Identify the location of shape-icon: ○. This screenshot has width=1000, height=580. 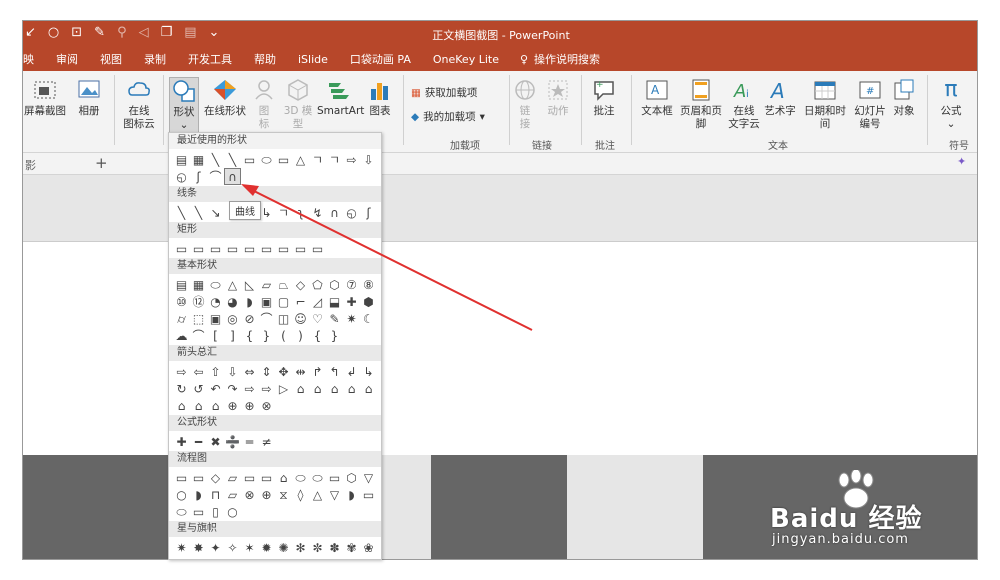
(232, 511).